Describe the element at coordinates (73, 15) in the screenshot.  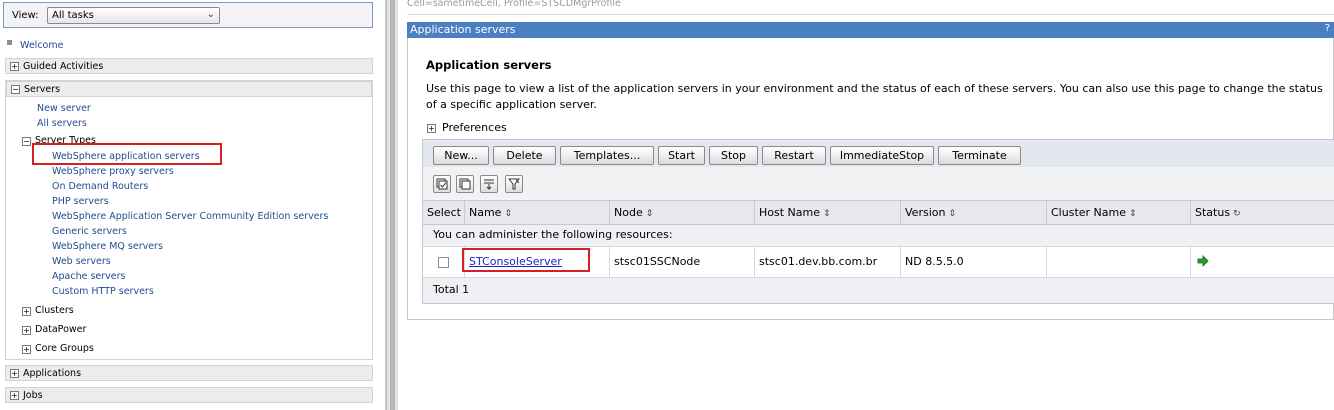
I see `view-select-value: All tasks` at that location.